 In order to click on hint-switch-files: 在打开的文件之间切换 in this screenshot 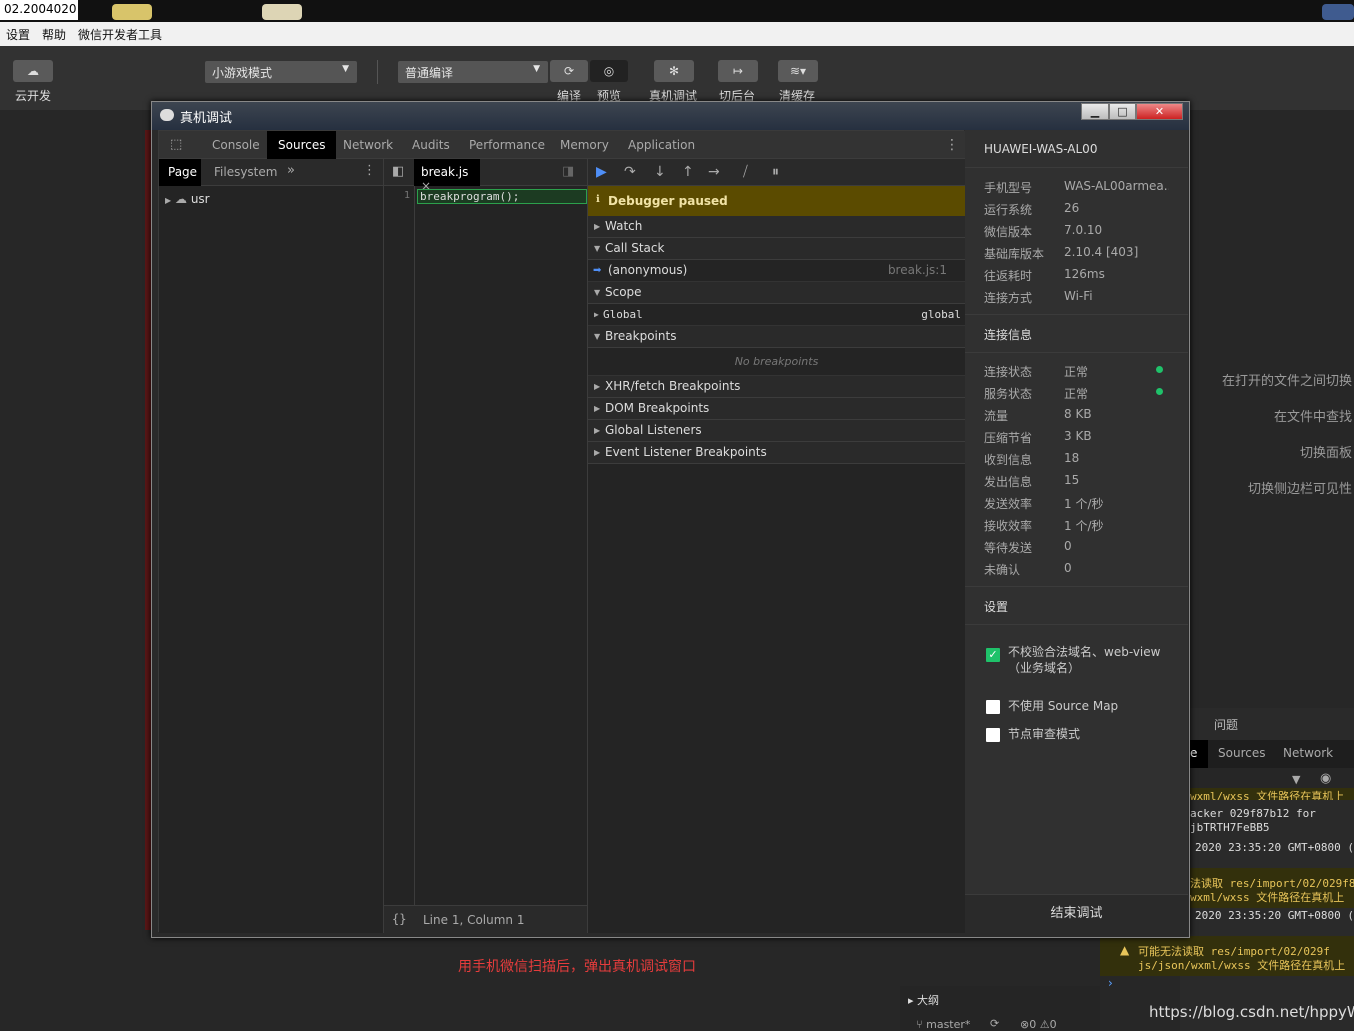, I will do `click(1286, 381)`.